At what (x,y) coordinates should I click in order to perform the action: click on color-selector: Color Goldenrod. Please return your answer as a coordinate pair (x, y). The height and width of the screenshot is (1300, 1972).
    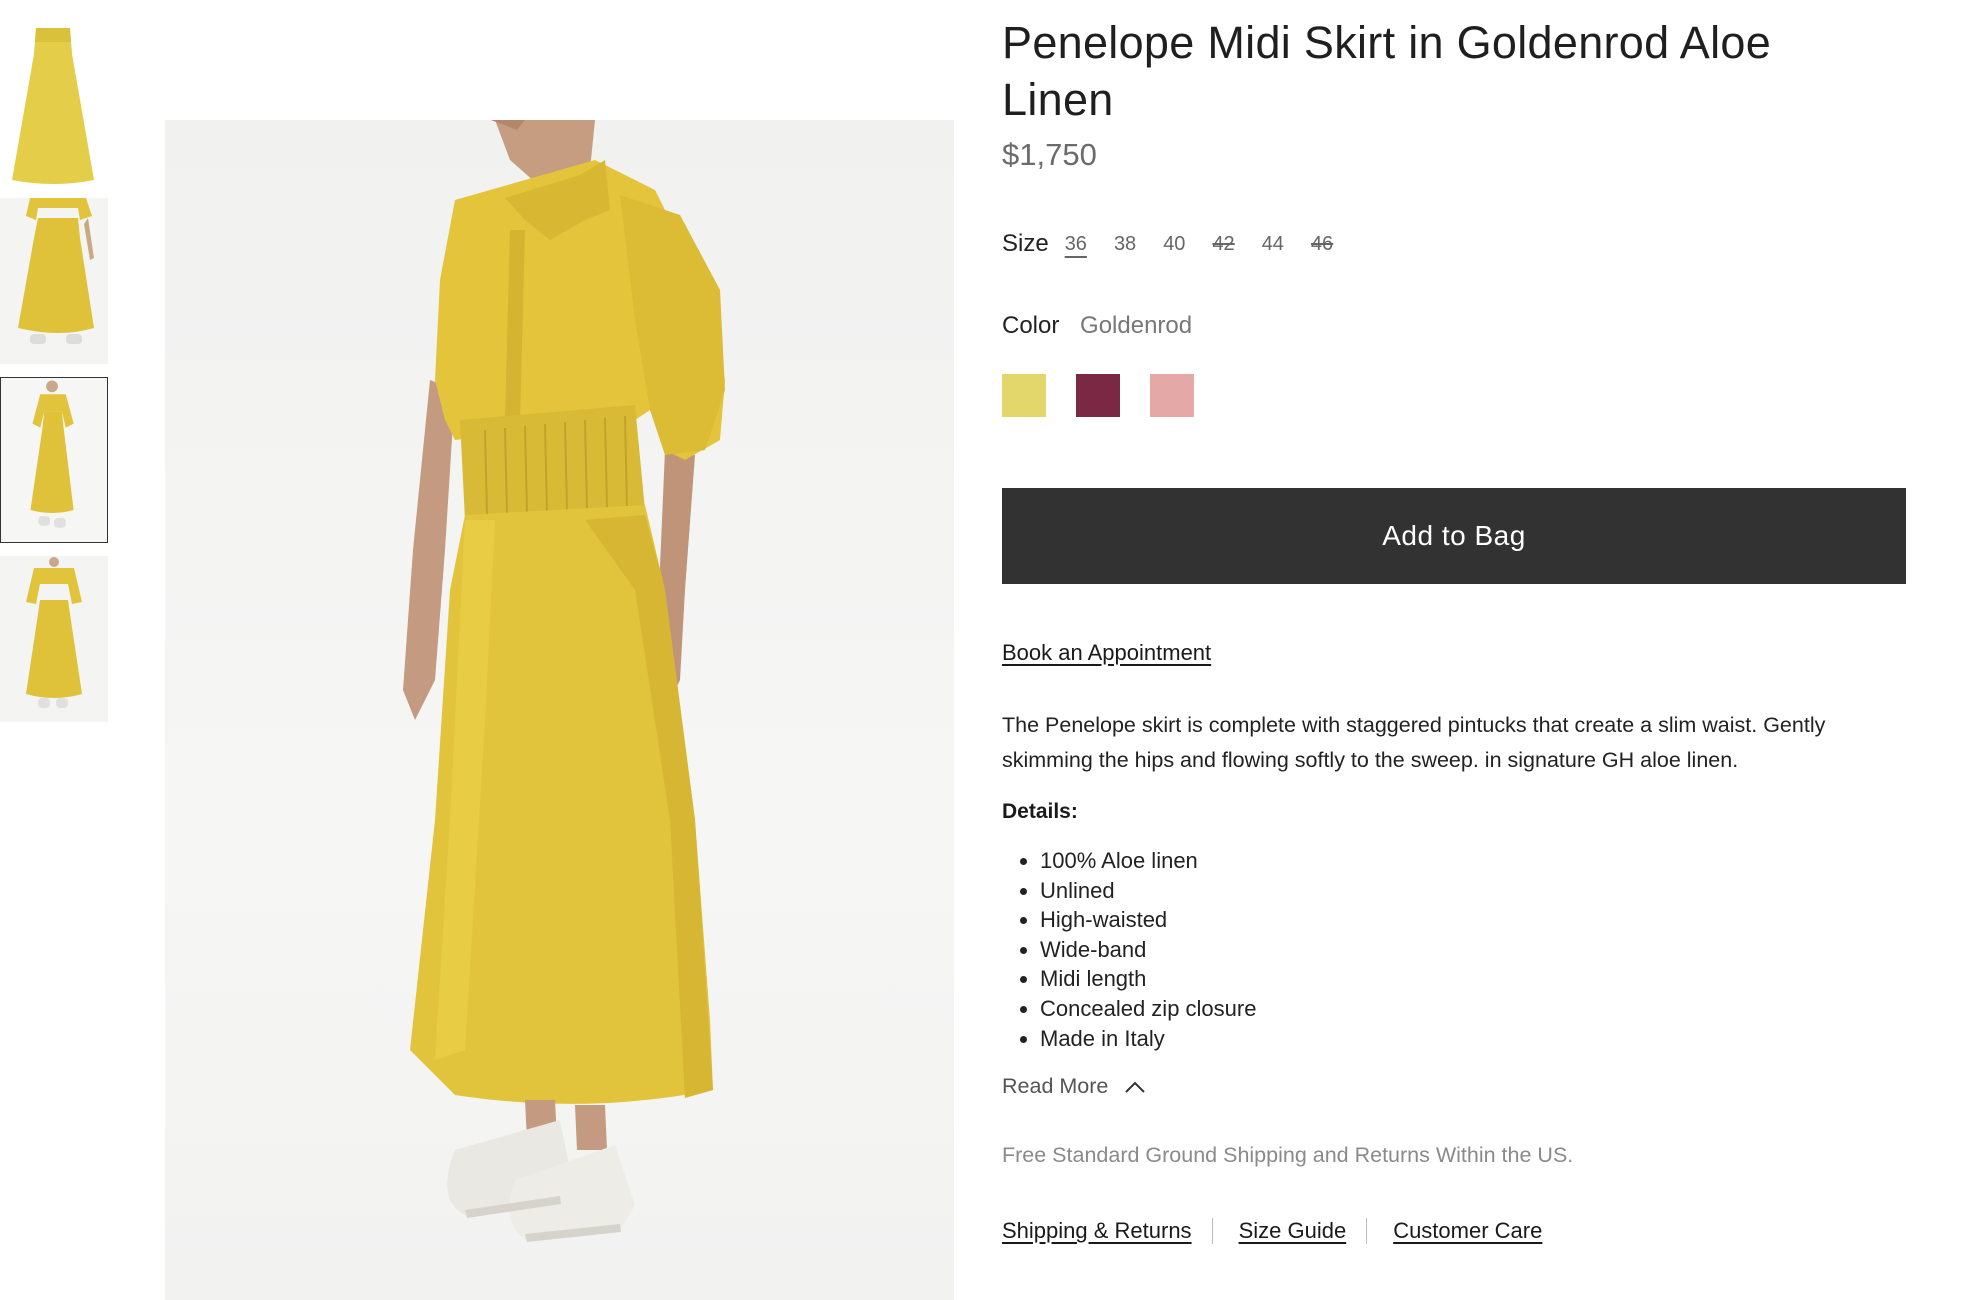
    Looking at the image, I should click on (1097, 326).